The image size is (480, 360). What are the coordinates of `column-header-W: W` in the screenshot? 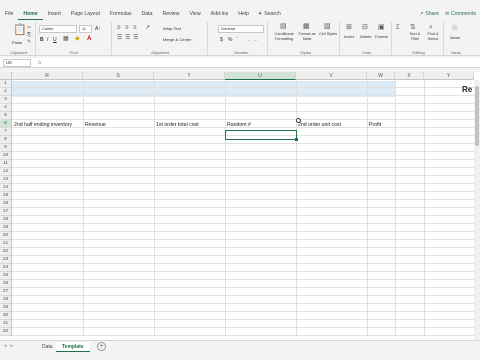 It's located at (381, 76).